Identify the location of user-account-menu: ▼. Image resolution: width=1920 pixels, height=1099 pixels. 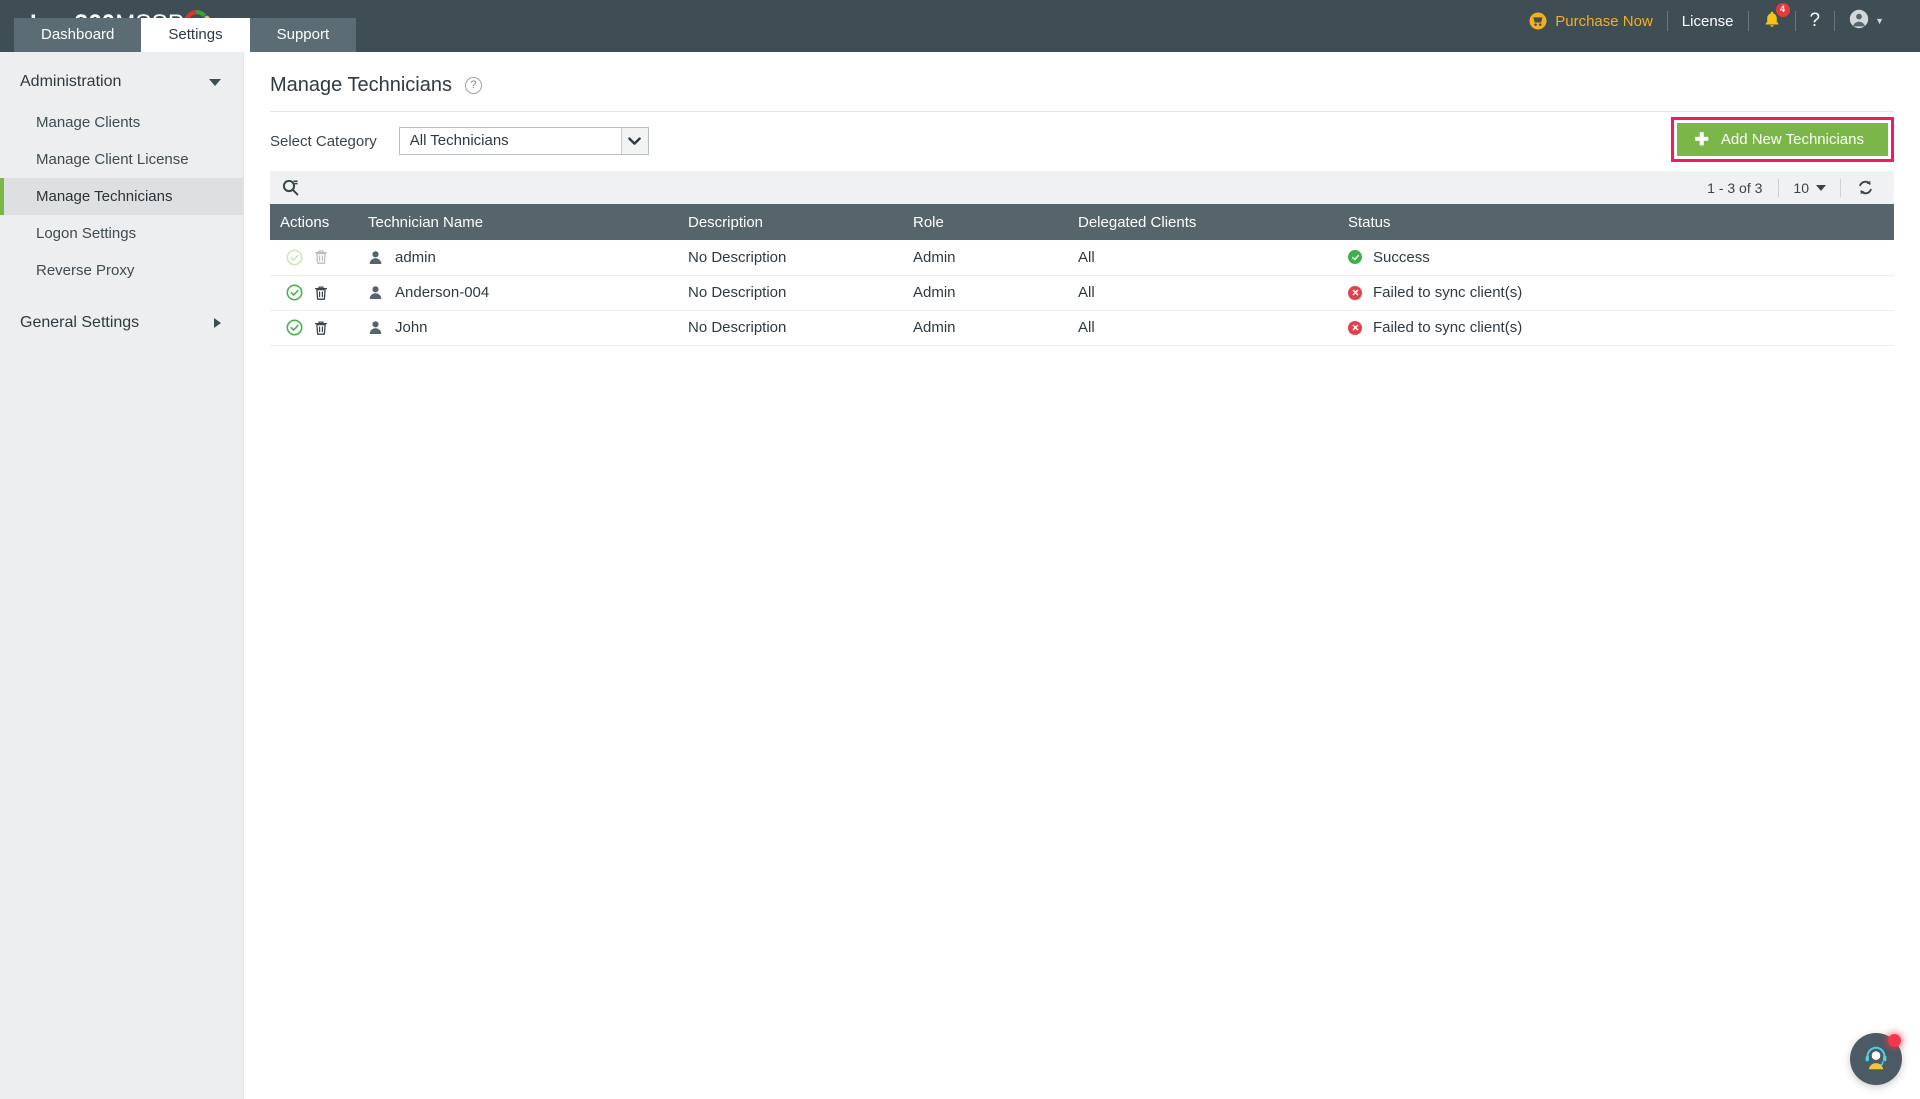
(1866, 21).